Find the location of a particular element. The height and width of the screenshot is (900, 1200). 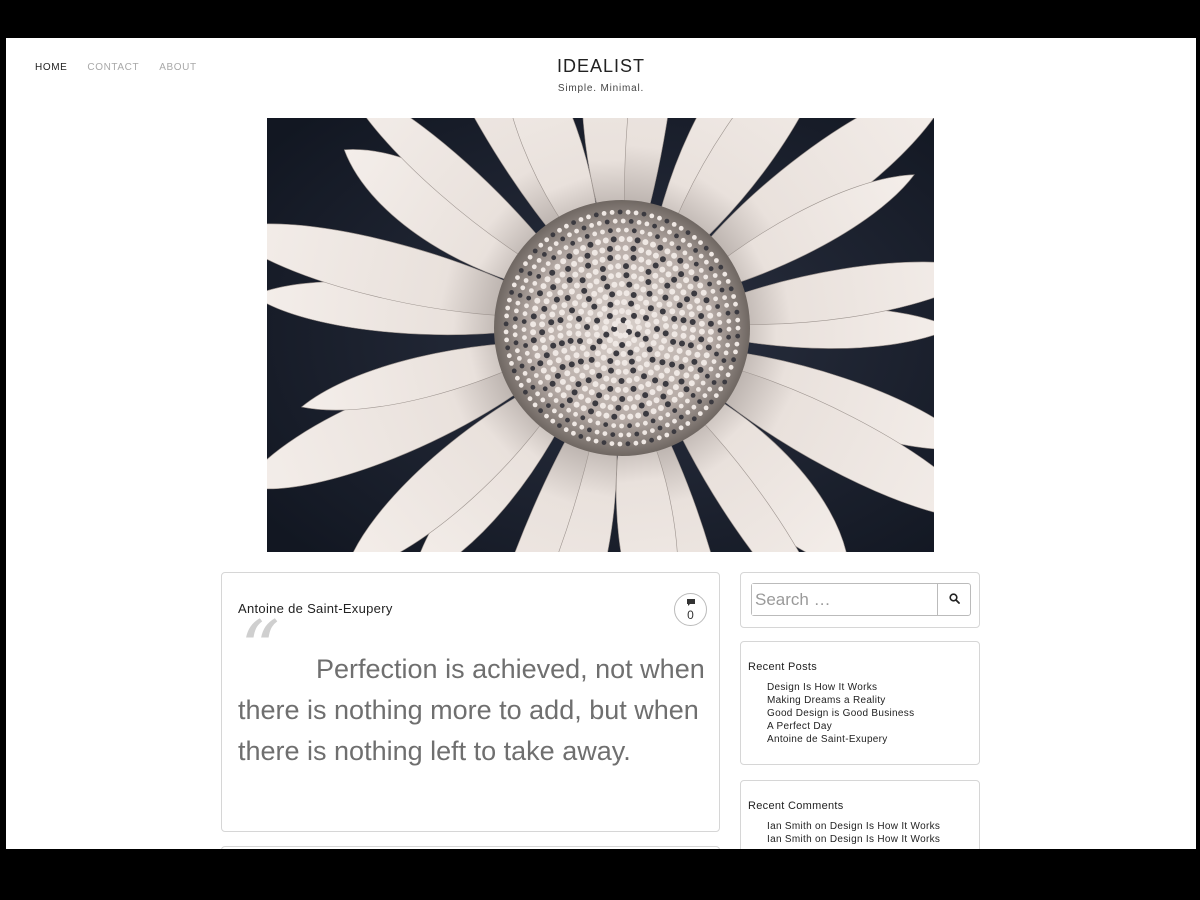

recent-post-link: Antoine de Saint-Exupery is located at coordinates (827, 739).